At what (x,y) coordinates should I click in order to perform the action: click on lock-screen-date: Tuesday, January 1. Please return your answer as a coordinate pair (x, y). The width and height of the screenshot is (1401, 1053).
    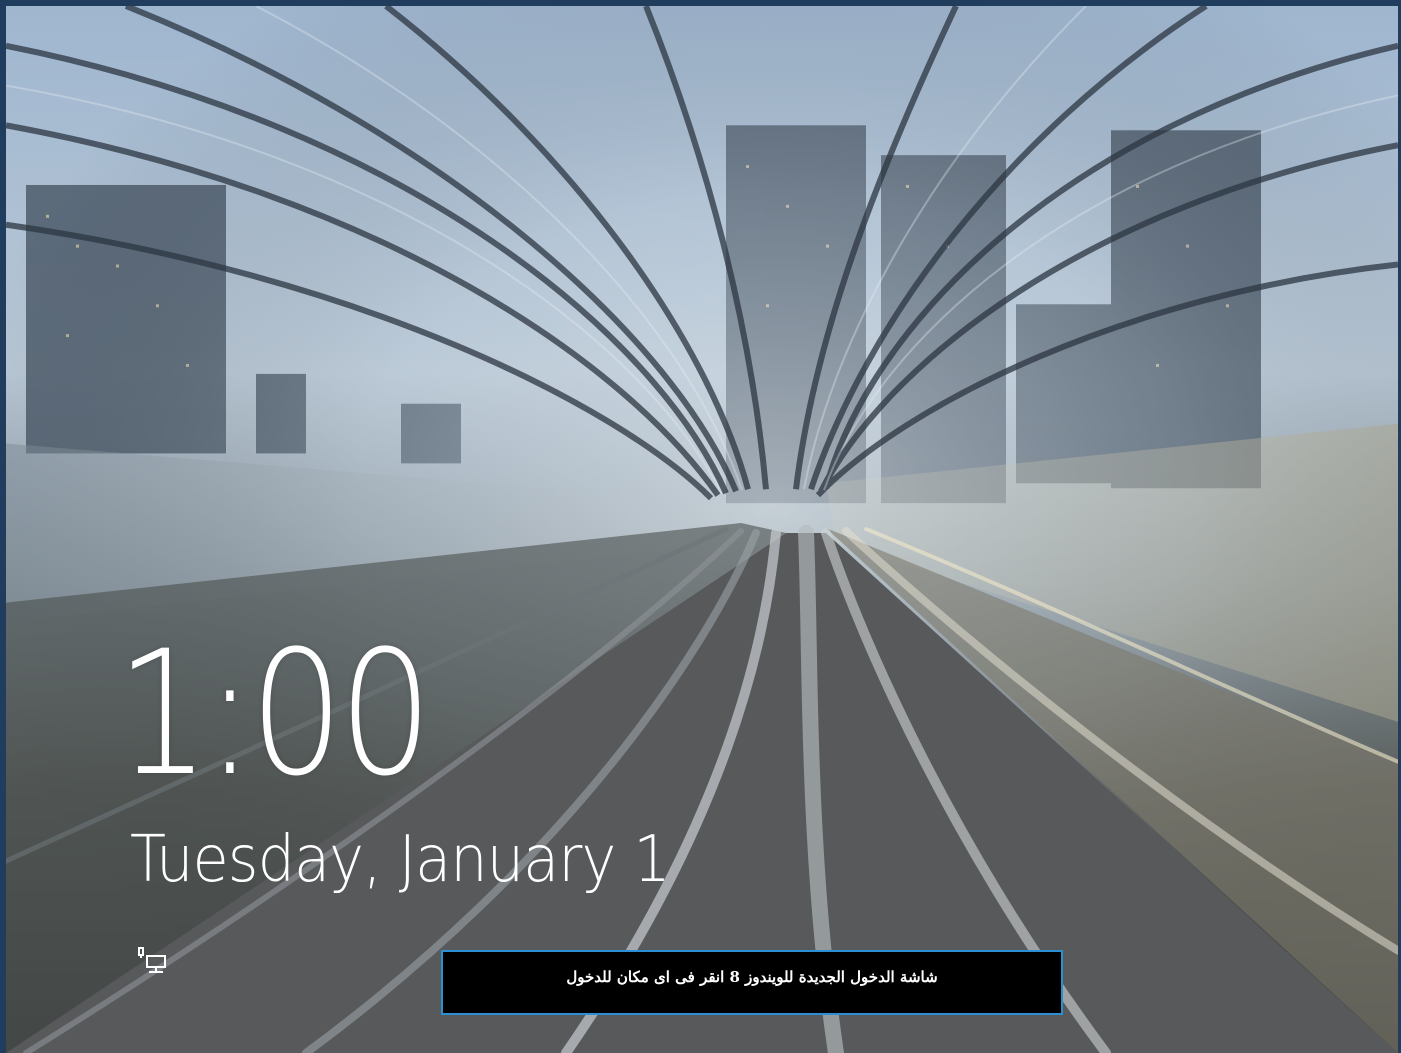
    Looking at the image, I should click on (400, 860).